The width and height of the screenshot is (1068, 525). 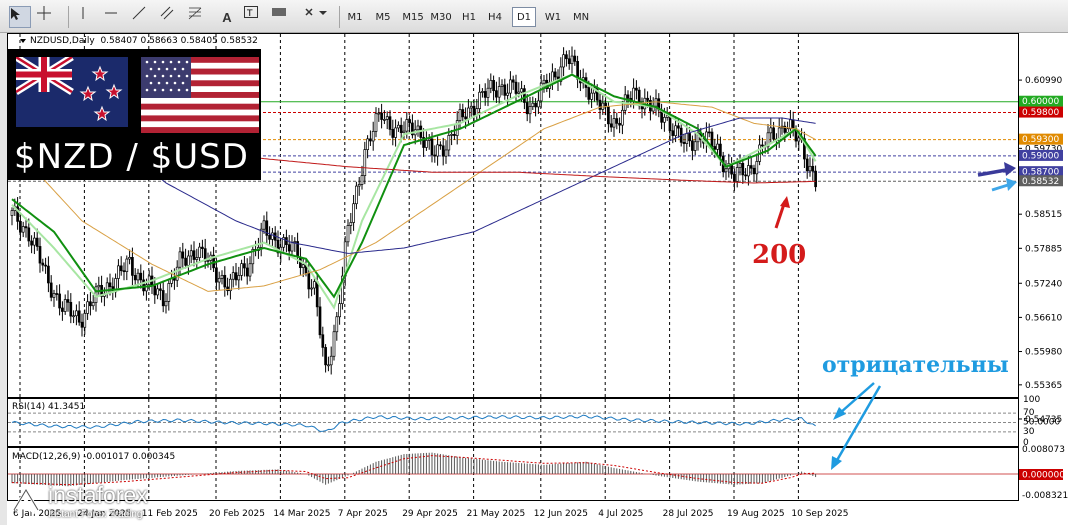 I want to click on text-label-icon: T, so click(x=255, y=17).